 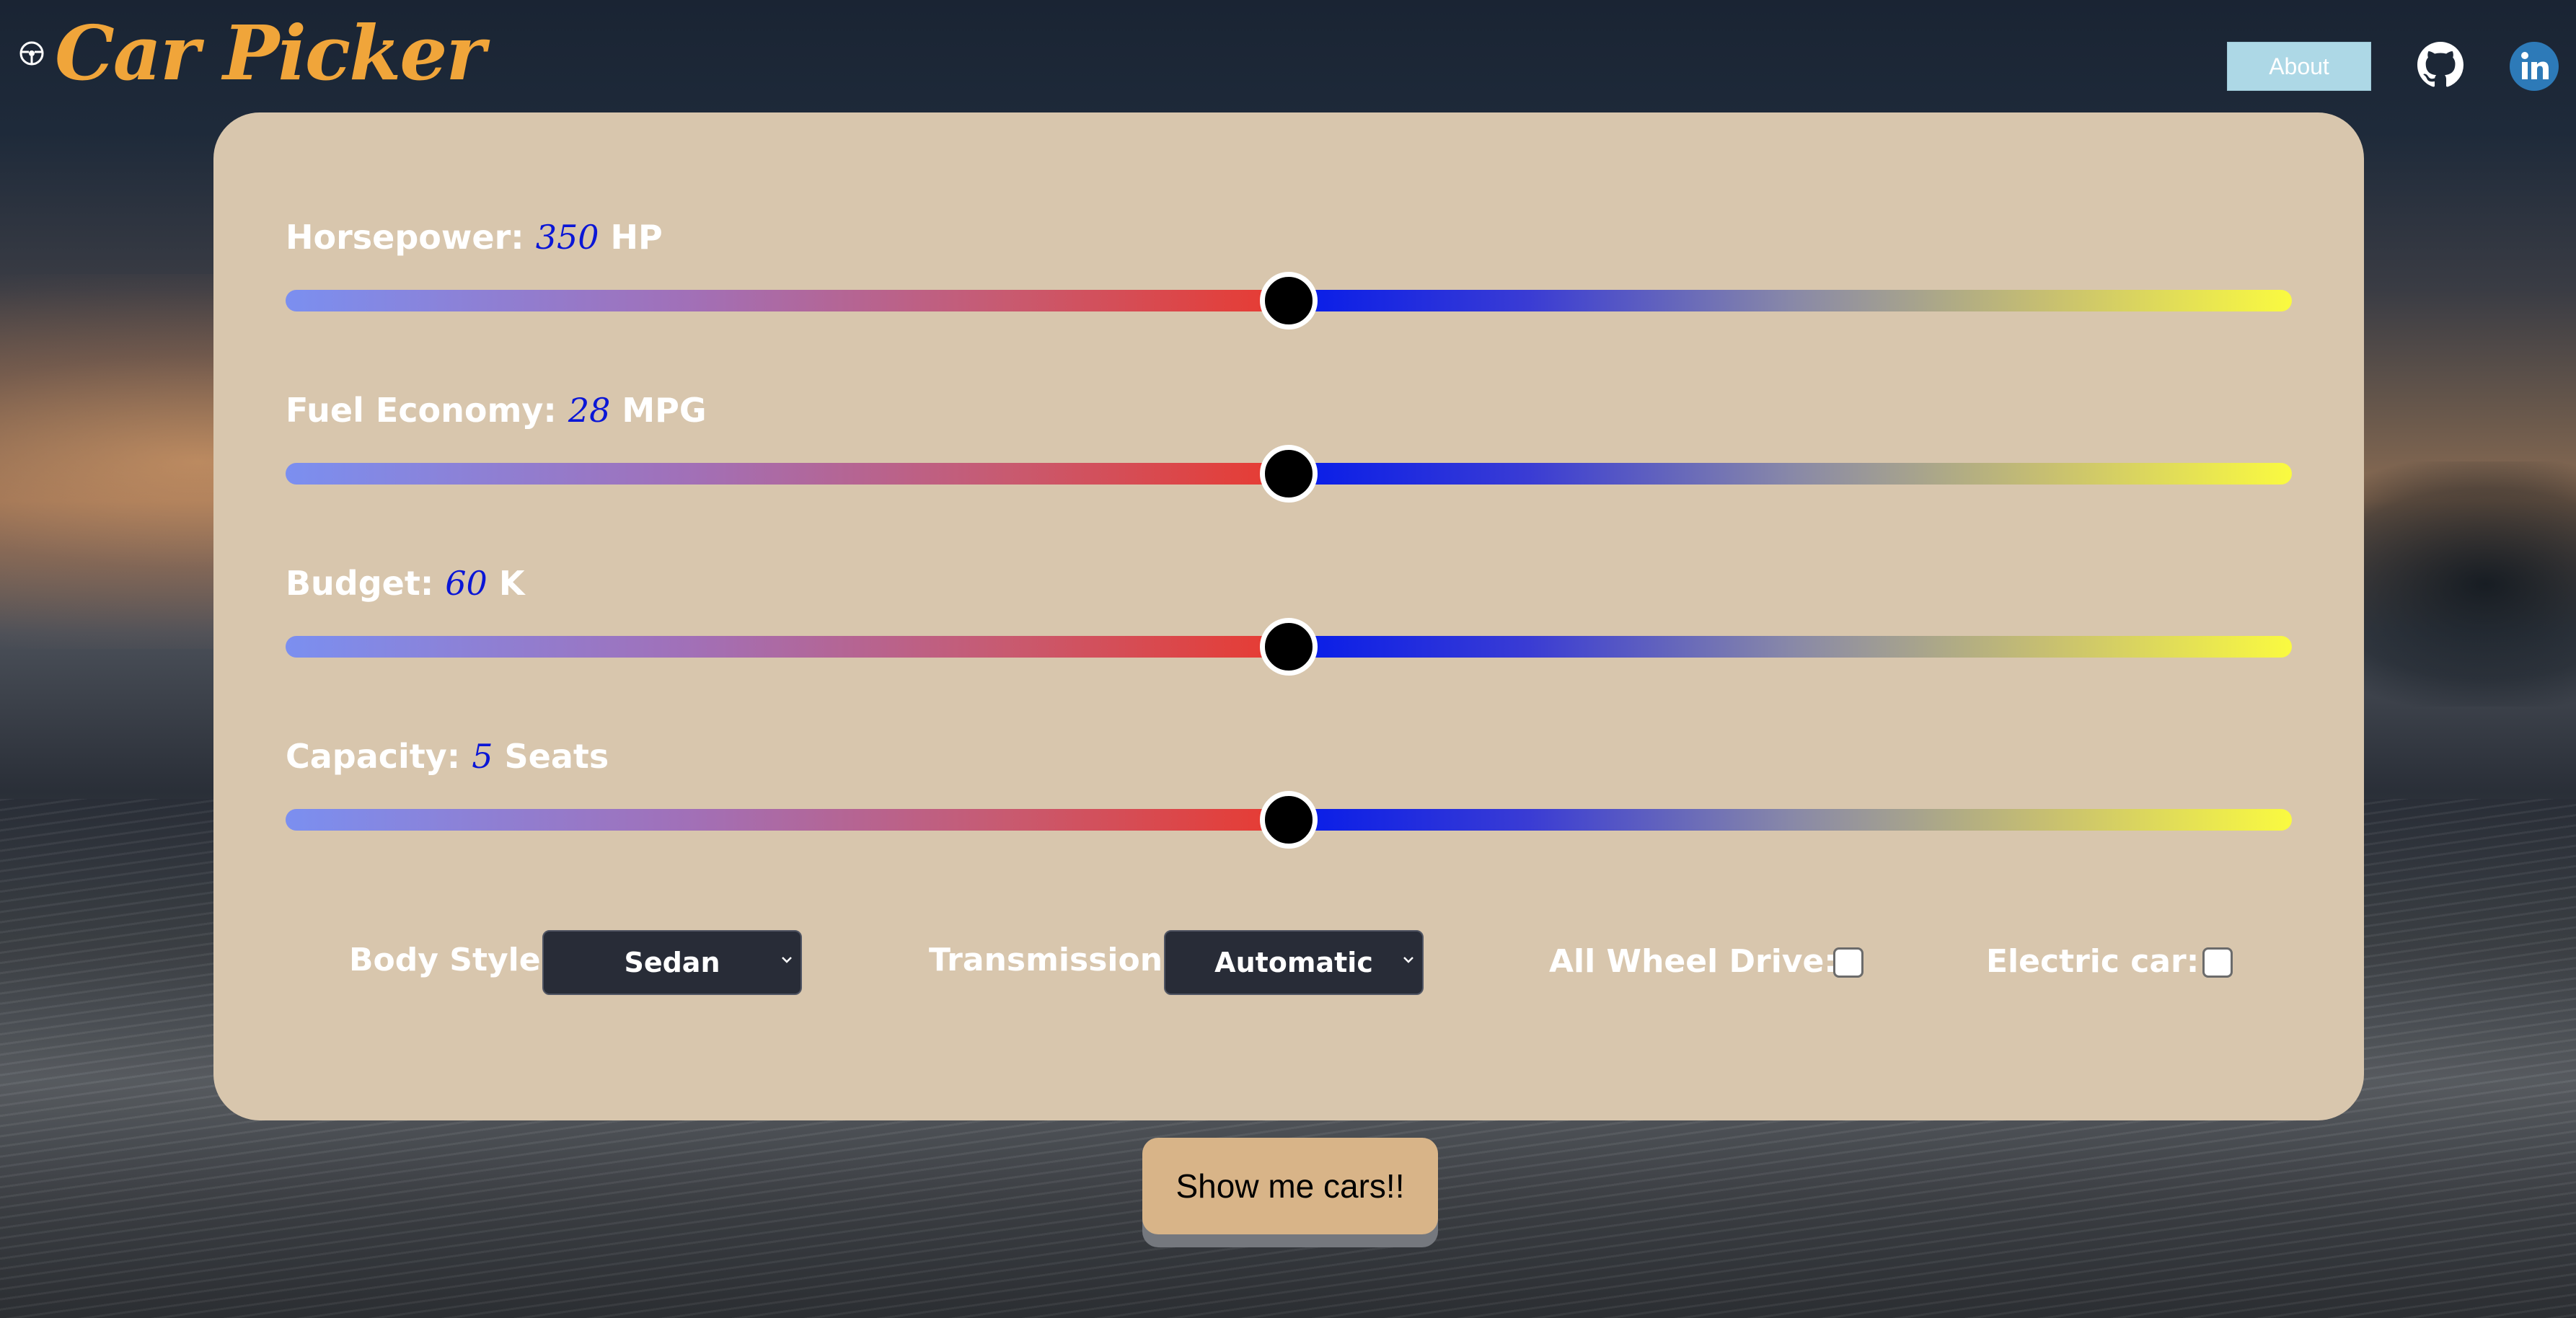 I want to click on capacity-slider-thumb, so click(x=1289, y=820).